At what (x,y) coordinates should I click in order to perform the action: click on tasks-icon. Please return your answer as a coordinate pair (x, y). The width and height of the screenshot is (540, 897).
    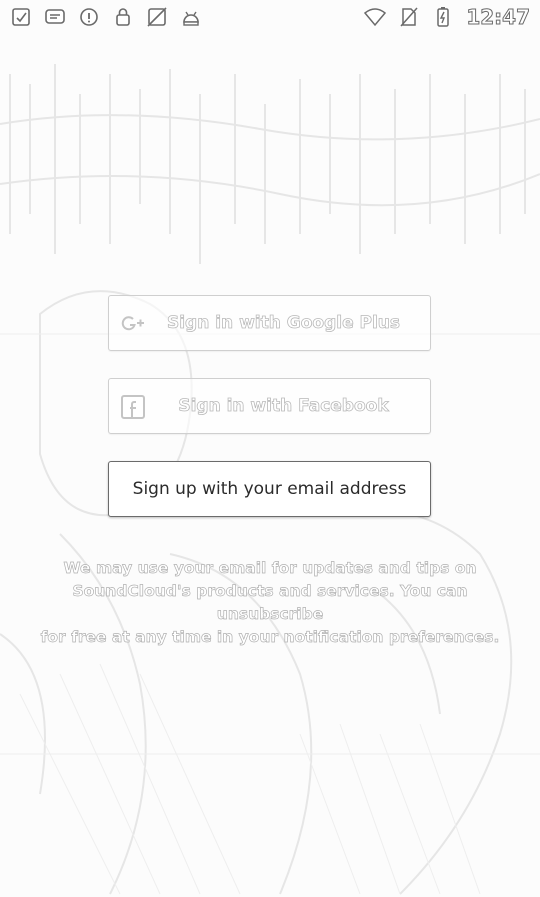
    Looking at the image, I should click on (21, 17).